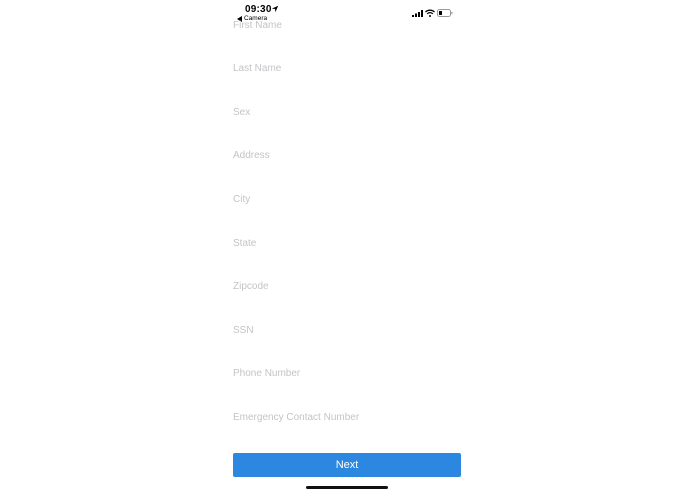  I want to click on address-input, so click(347, 155).